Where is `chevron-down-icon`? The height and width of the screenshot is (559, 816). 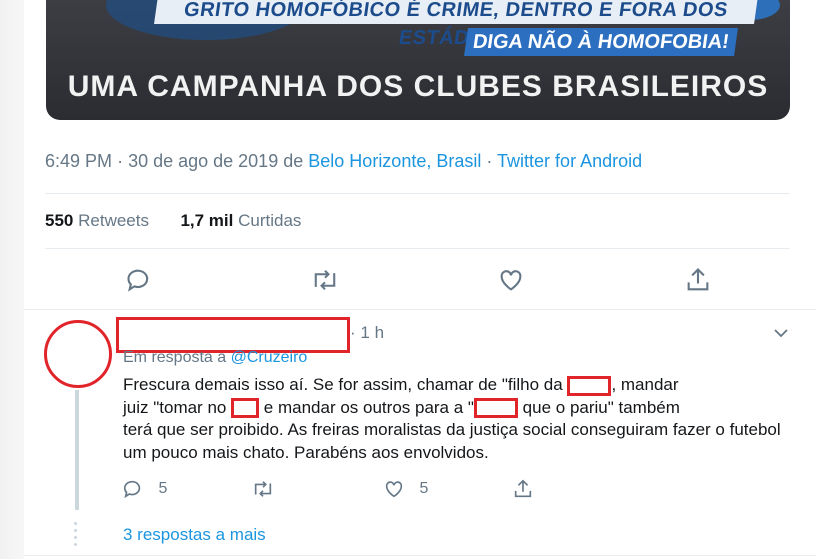 chevron-down-icon is located at coordinates (781, 335).